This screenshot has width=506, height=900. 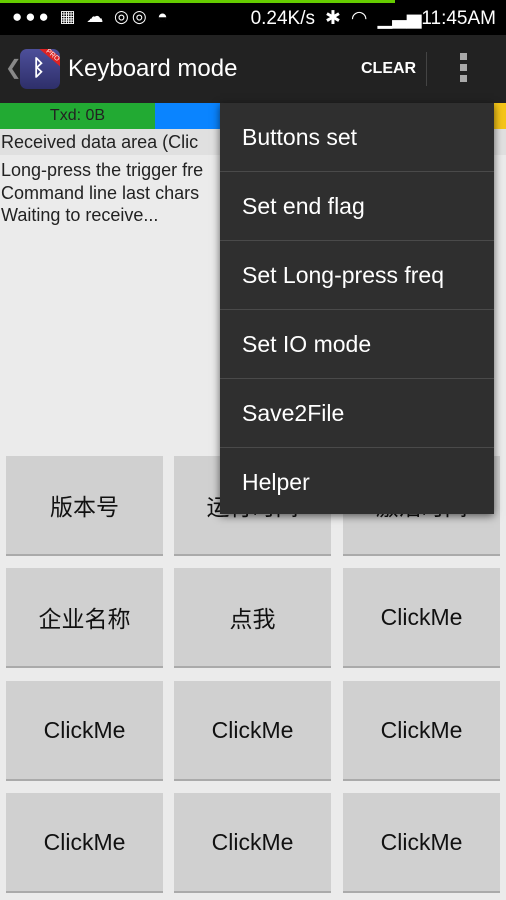 I want to click on menu-item-helper: Helper, so click(x=357, y=482).